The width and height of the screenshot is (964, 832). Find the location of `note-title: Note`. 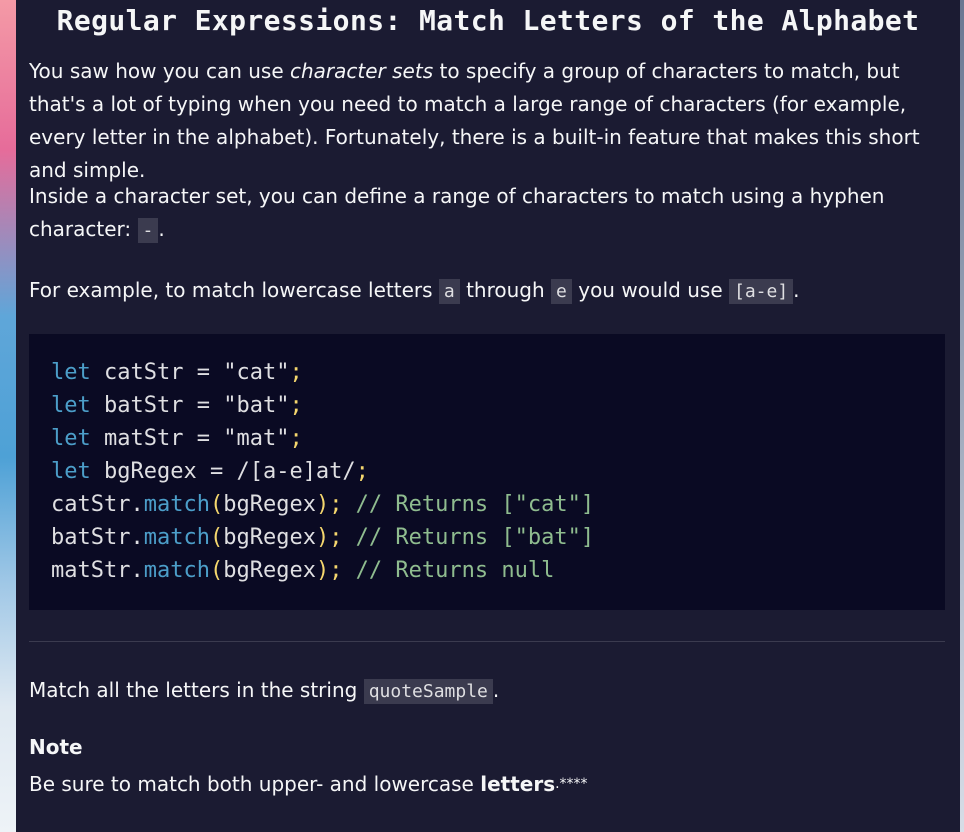

note-title: Note is located at coordinates (56, 747).